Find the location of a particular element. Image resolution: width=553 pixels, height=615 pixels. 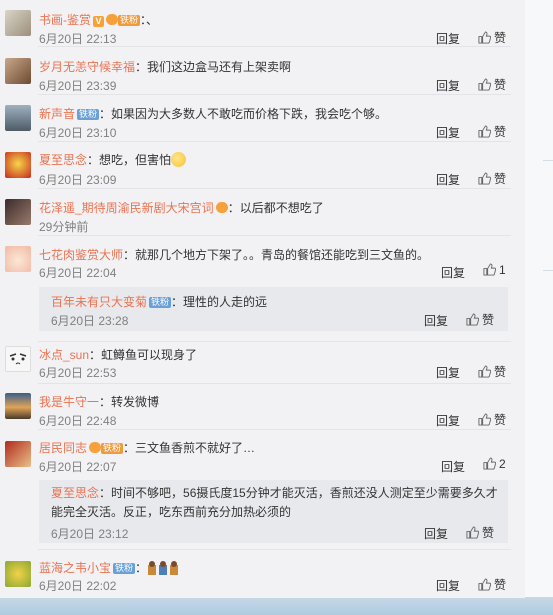

comment-time: 6月20日 23:39 is located at coordinates (78, 86).